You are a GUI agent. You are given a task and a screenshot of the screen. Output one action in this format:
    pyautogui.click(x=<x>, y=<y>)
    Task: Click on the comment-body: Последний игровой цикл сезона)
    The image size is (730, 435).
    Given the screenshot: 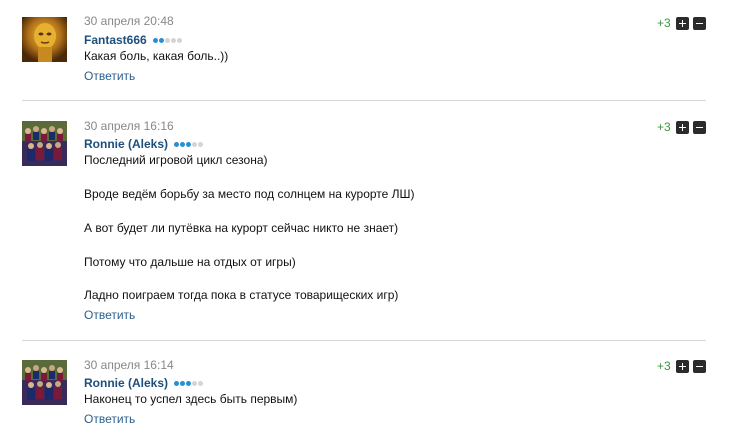 What is the action you would take?
    pyautogui.click(x=176, y=160)
    